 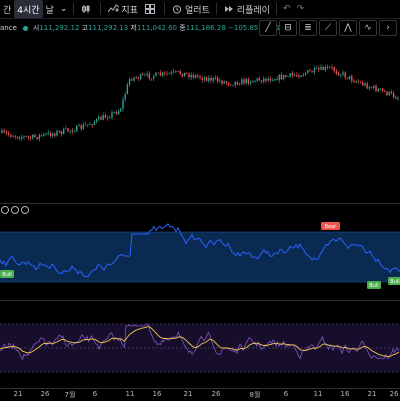 I want to click on indicators-button: 지표, so click(x=122, y=9).